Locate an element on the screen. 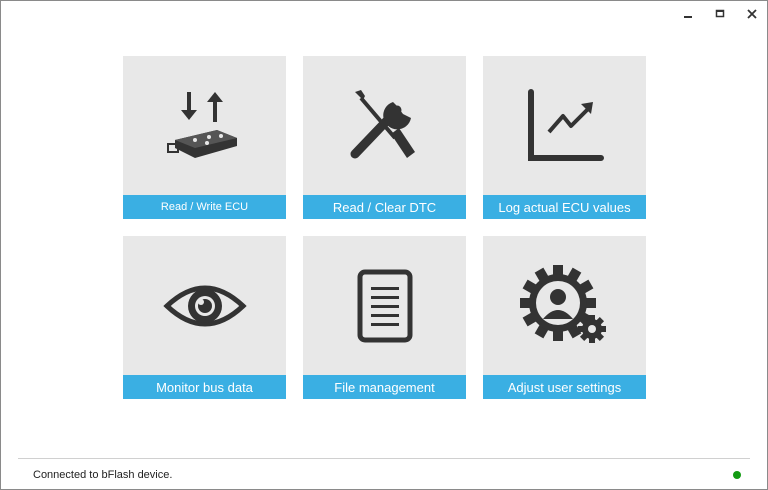  tile-label: Log actual ECU values is located at coordinates (564, 207).